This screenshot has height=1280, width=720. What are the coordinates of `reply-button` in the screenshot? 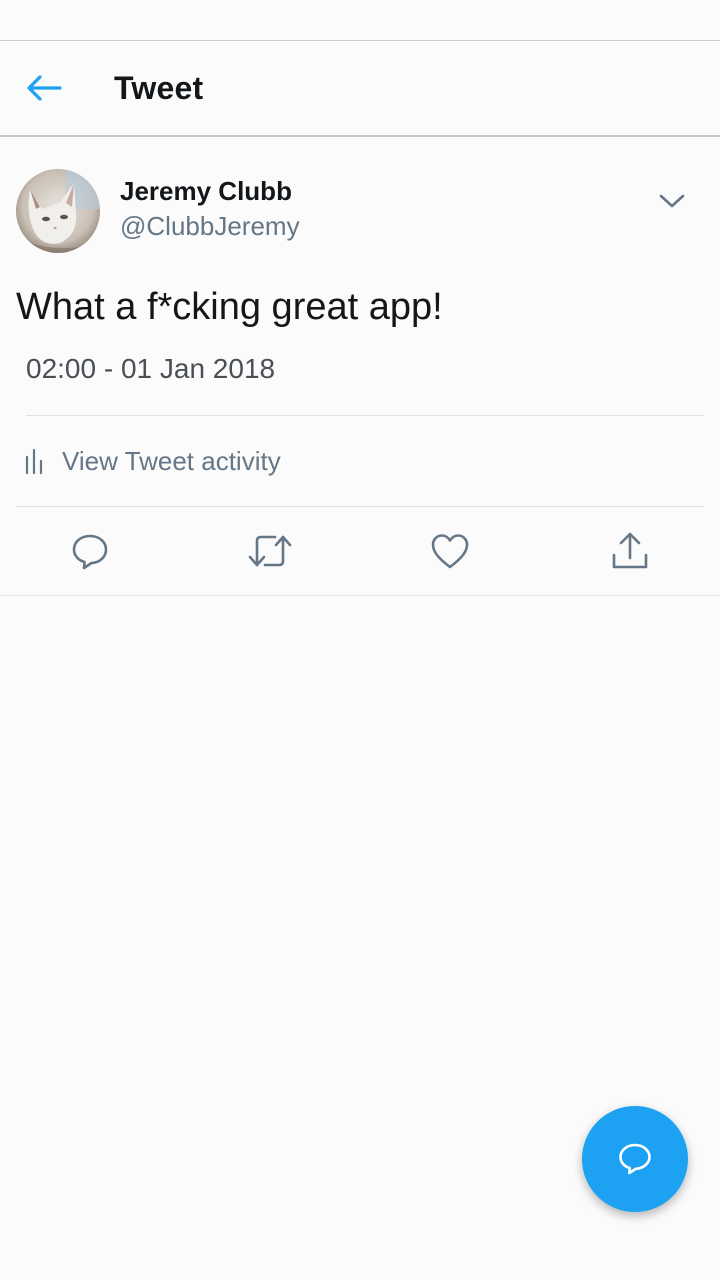 It's located at (90, 551).